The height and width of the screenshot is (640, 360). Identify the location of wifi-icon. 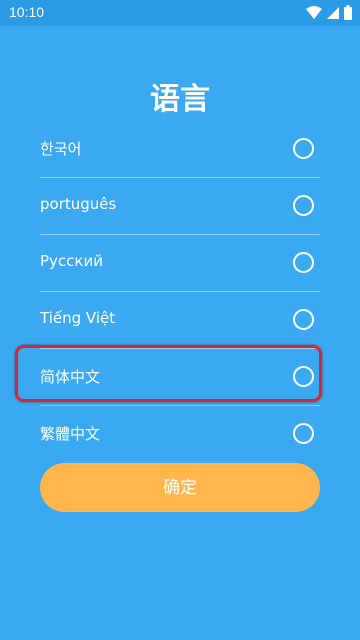
(314, 12).